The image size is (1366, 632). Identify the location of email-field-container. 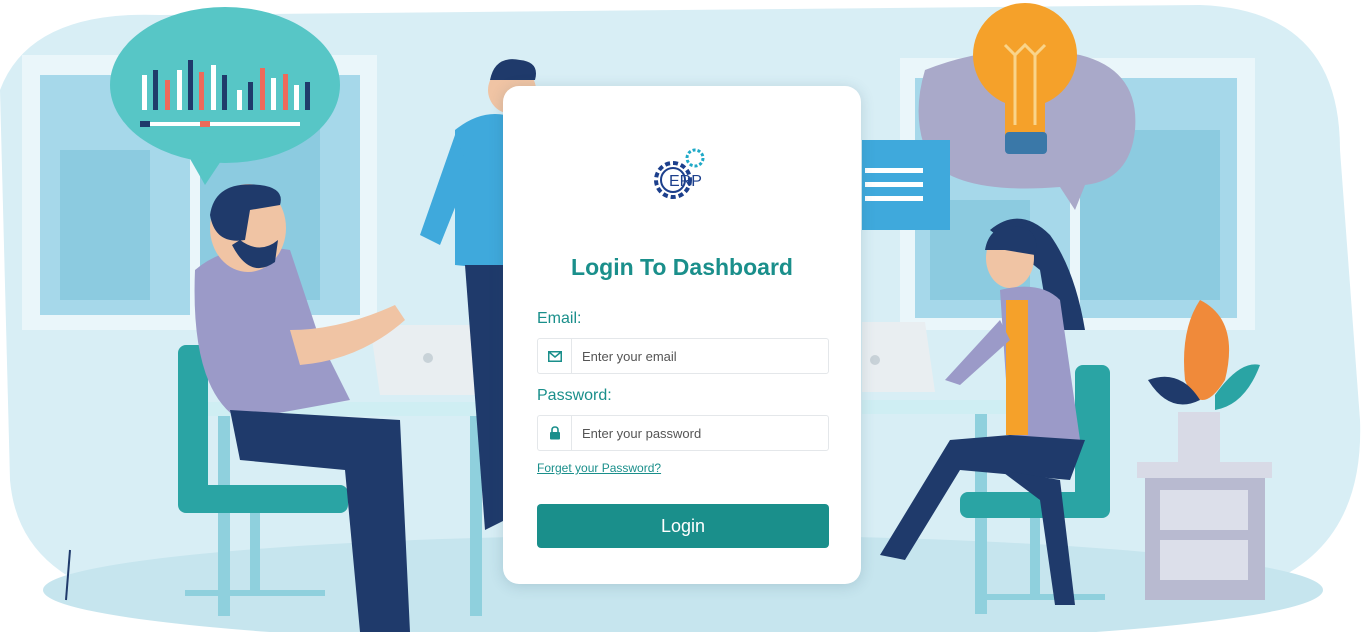
(683, 356).